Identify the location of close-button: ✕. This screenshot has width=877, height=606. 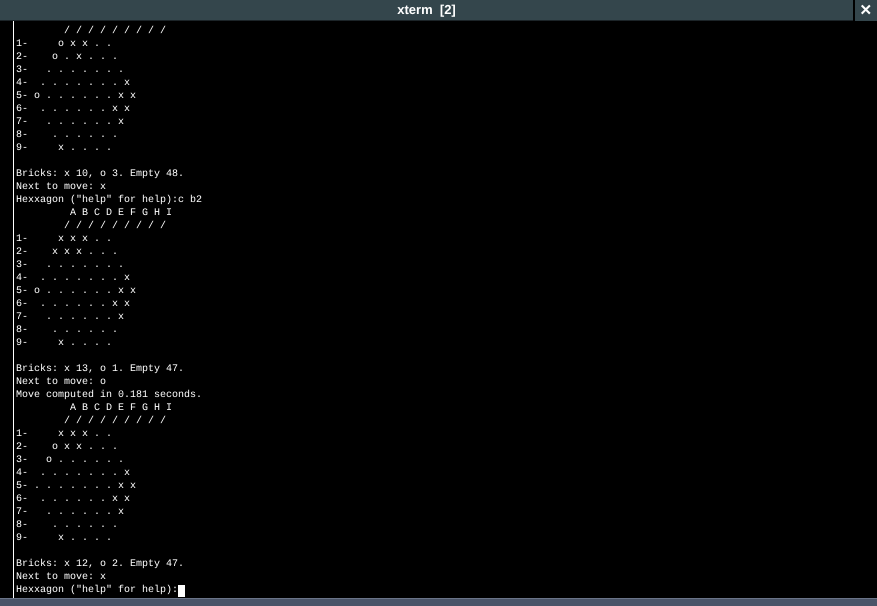
(866, 10).